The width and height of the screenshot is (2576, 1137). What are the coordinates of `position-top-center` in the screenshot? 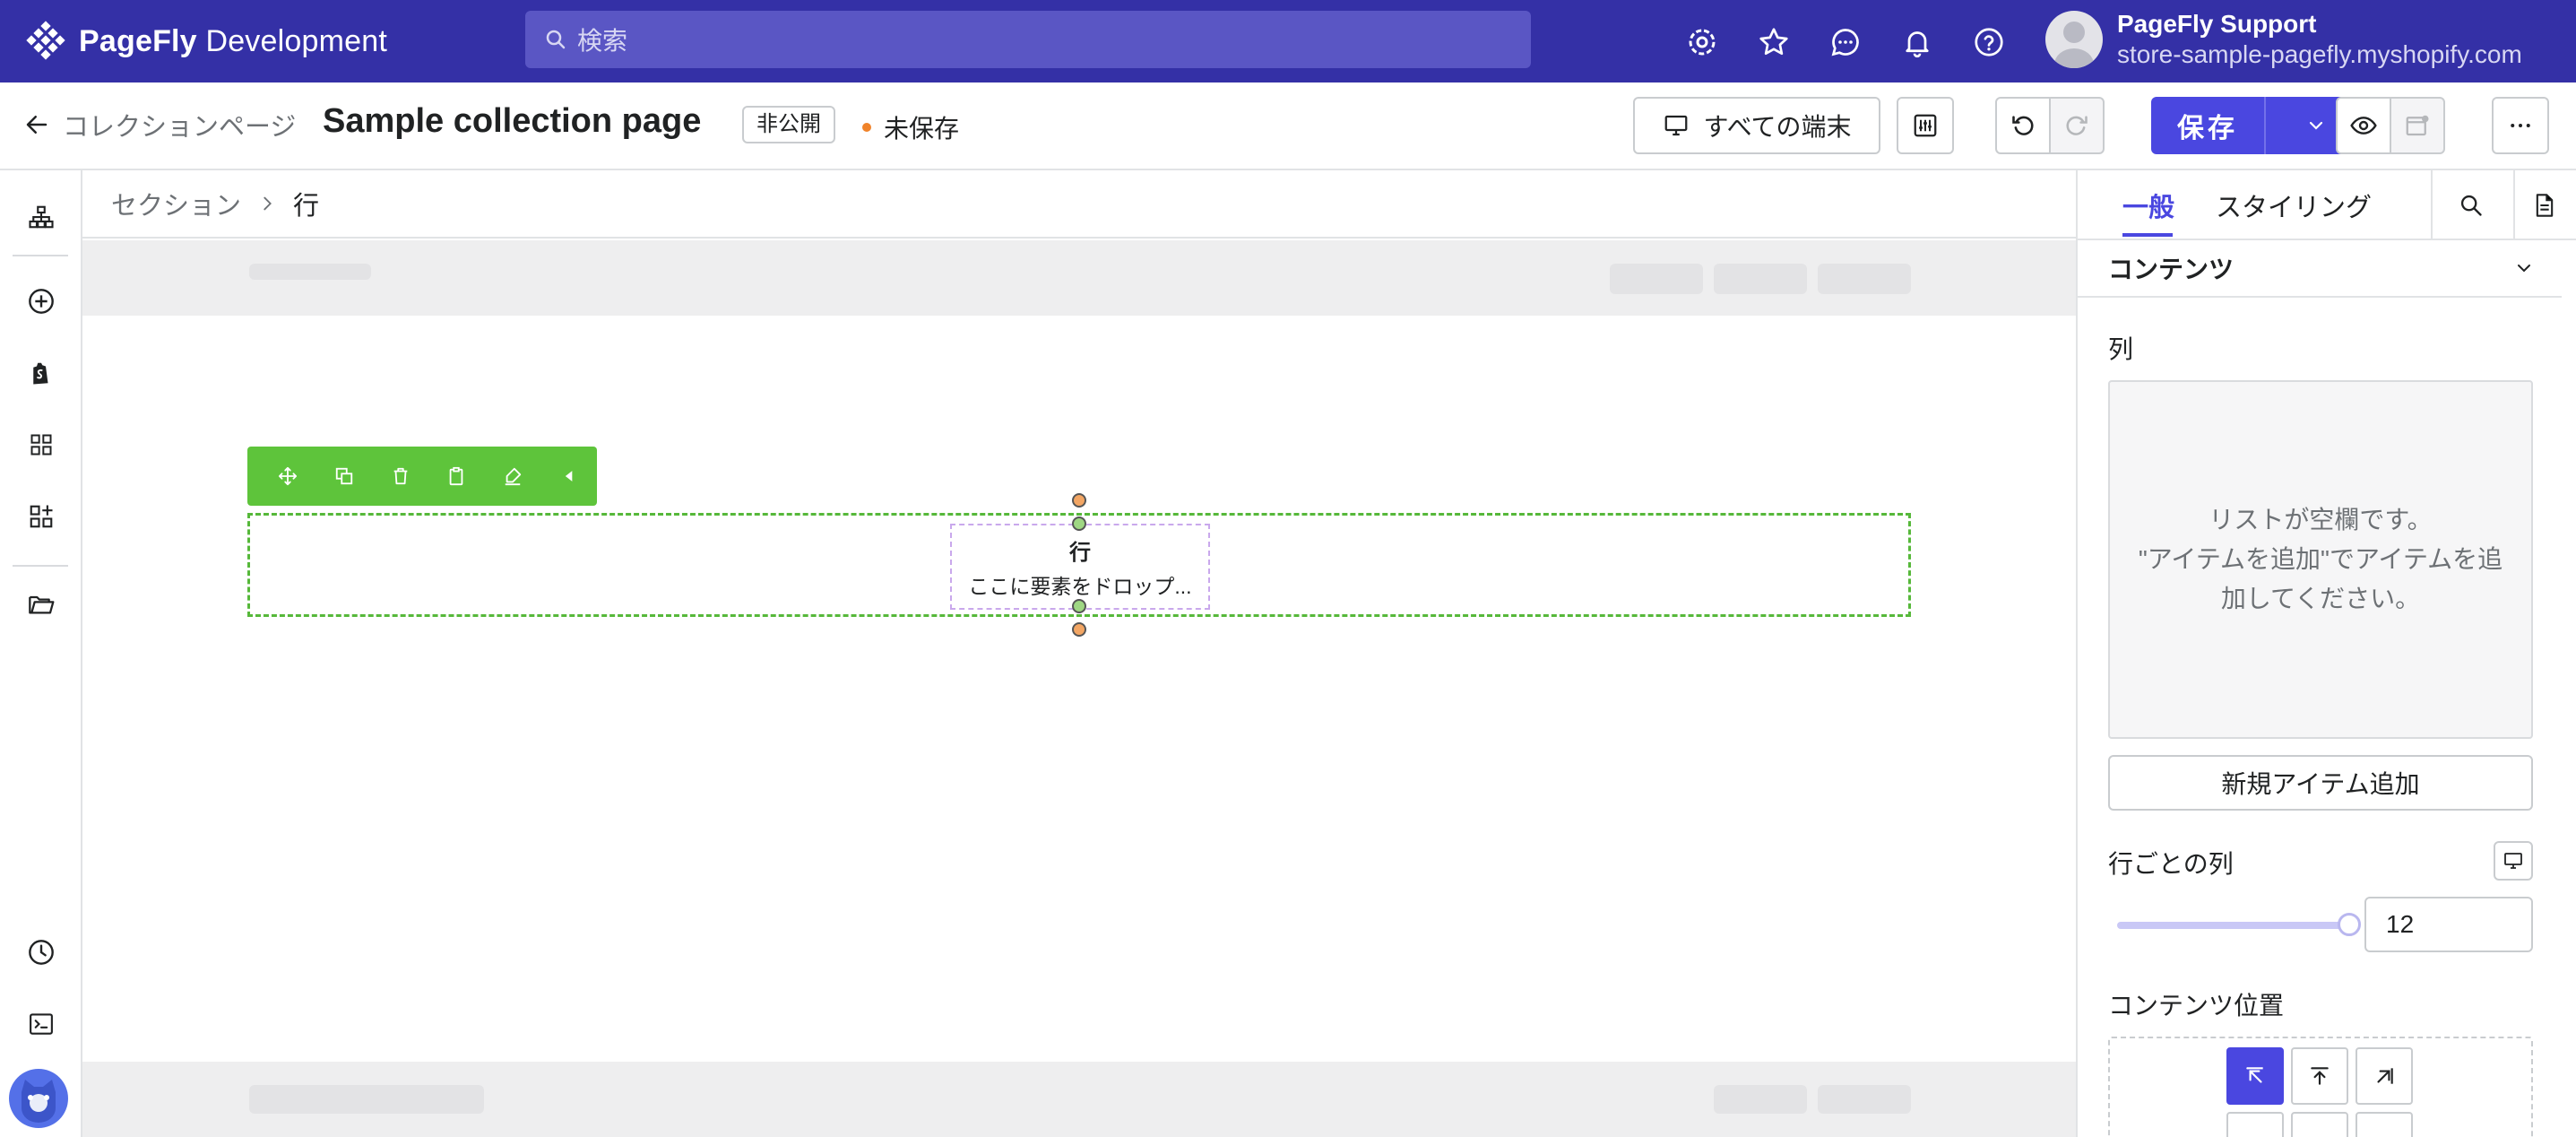 It's located at (2319, 1076).